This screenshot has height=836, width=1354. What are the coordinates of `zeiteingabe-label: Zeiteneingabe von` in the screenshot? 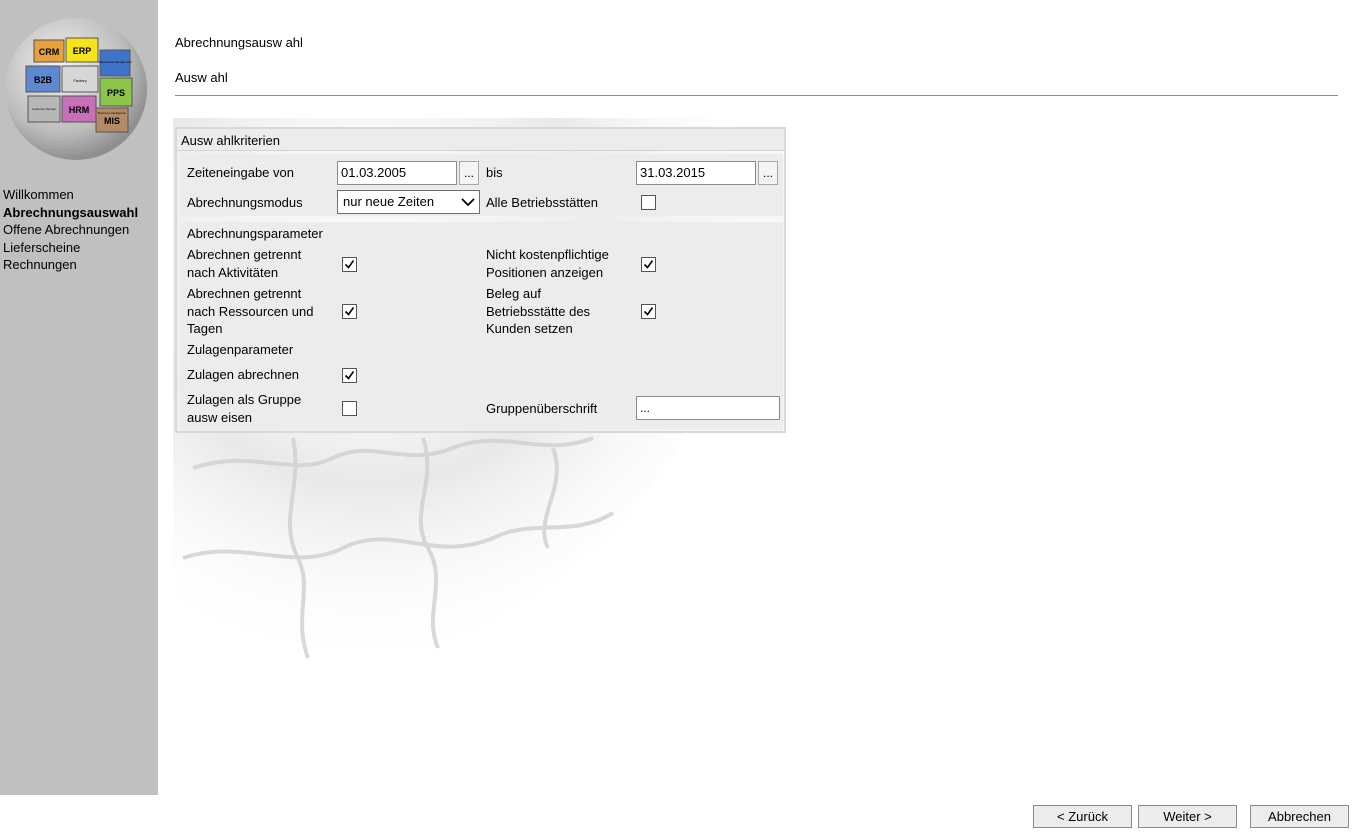 It's located at (240, 172).